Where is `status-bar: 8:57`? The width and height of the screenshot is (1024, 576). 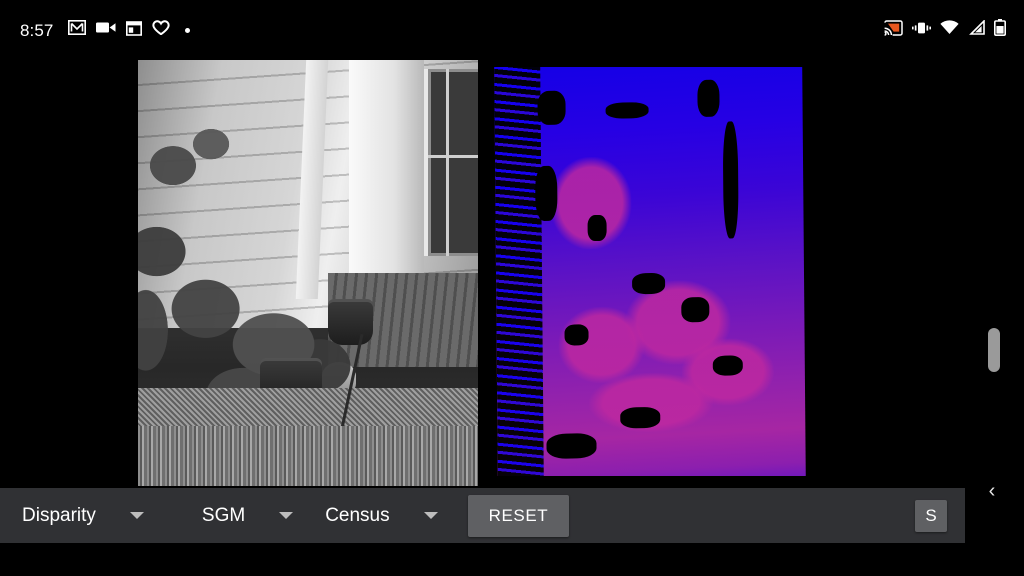 status-bar: 8:57 is located at coordinates (512, 30).